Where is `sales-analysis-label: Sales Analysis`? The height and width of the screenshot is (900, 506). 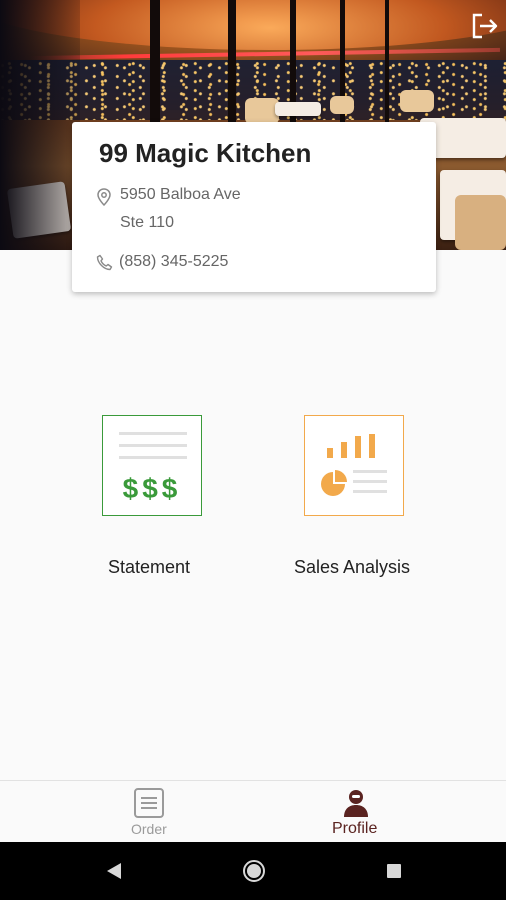
sales-analysis-label: Sales Analysis is located at coordinates (352, 567).